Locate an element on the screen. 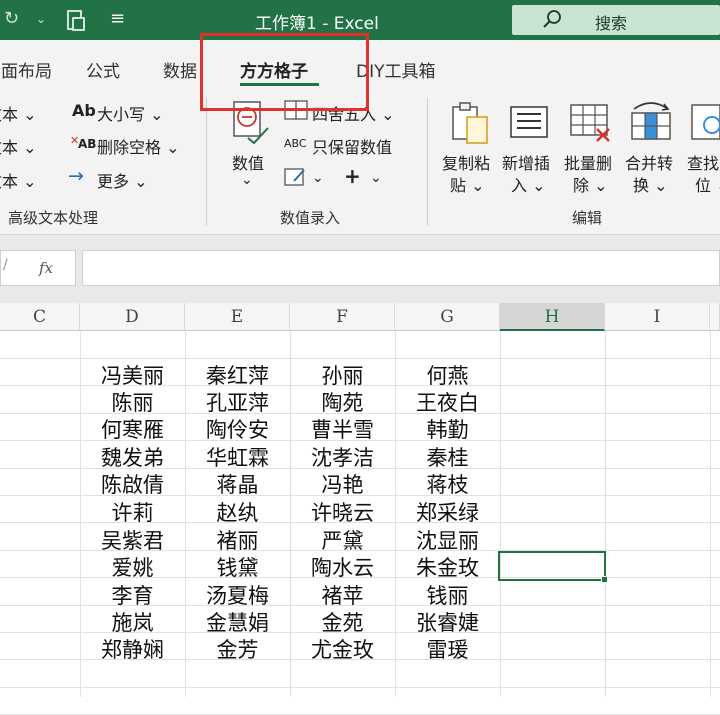 Image resolution: width=720 pixels, height=715 pixels. plus-dropdown-icon: ⌄ is located at coordinates (376, 178).